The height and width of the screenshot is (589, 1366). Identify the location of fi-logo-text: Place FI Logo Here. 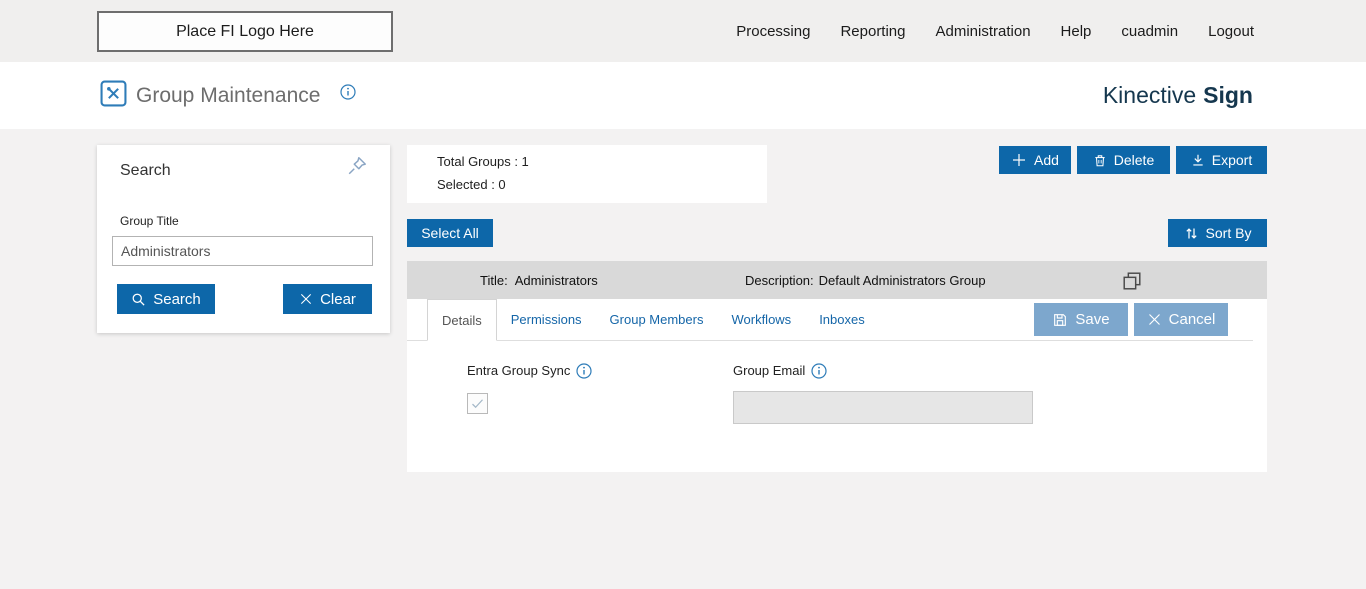
(245, 31).